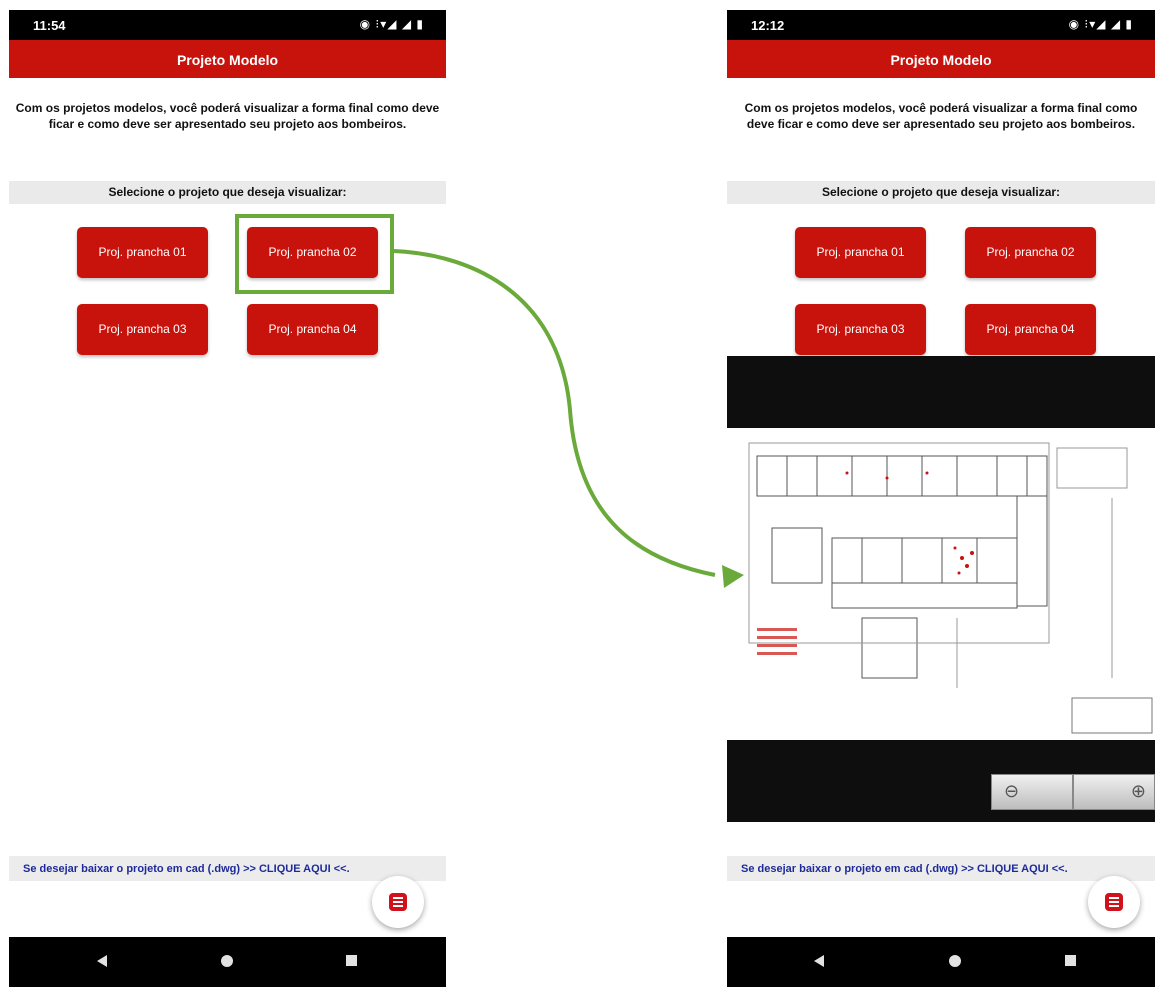  Describe the element at coordinates (733, 576) in the screenshot. I see `arrowhead-icon` at that location.